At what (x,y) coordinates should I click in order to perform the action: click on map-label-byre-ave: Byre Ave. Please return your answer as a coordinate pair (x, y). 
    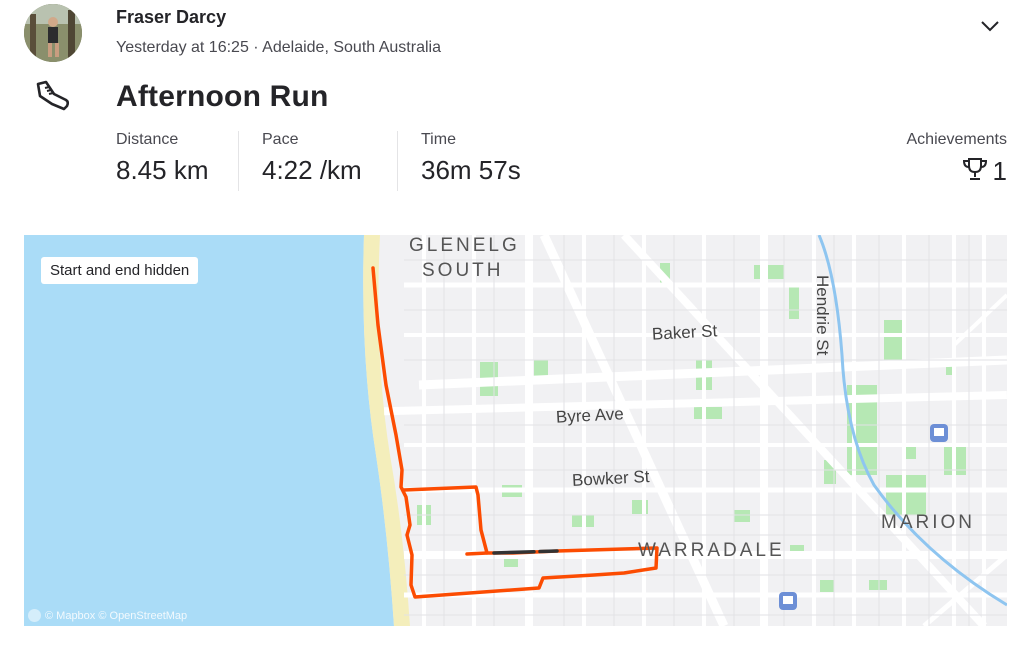
    Looking at the image, I should click on (590, 415).